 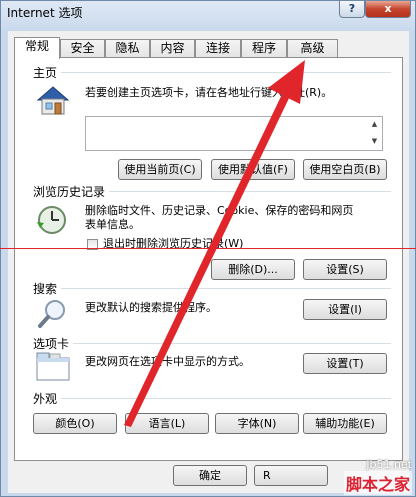 What do you see at coordinates (264, 48) in the screenshot?
I see `tab-programs: 程序` at bounding box center [264, 48].